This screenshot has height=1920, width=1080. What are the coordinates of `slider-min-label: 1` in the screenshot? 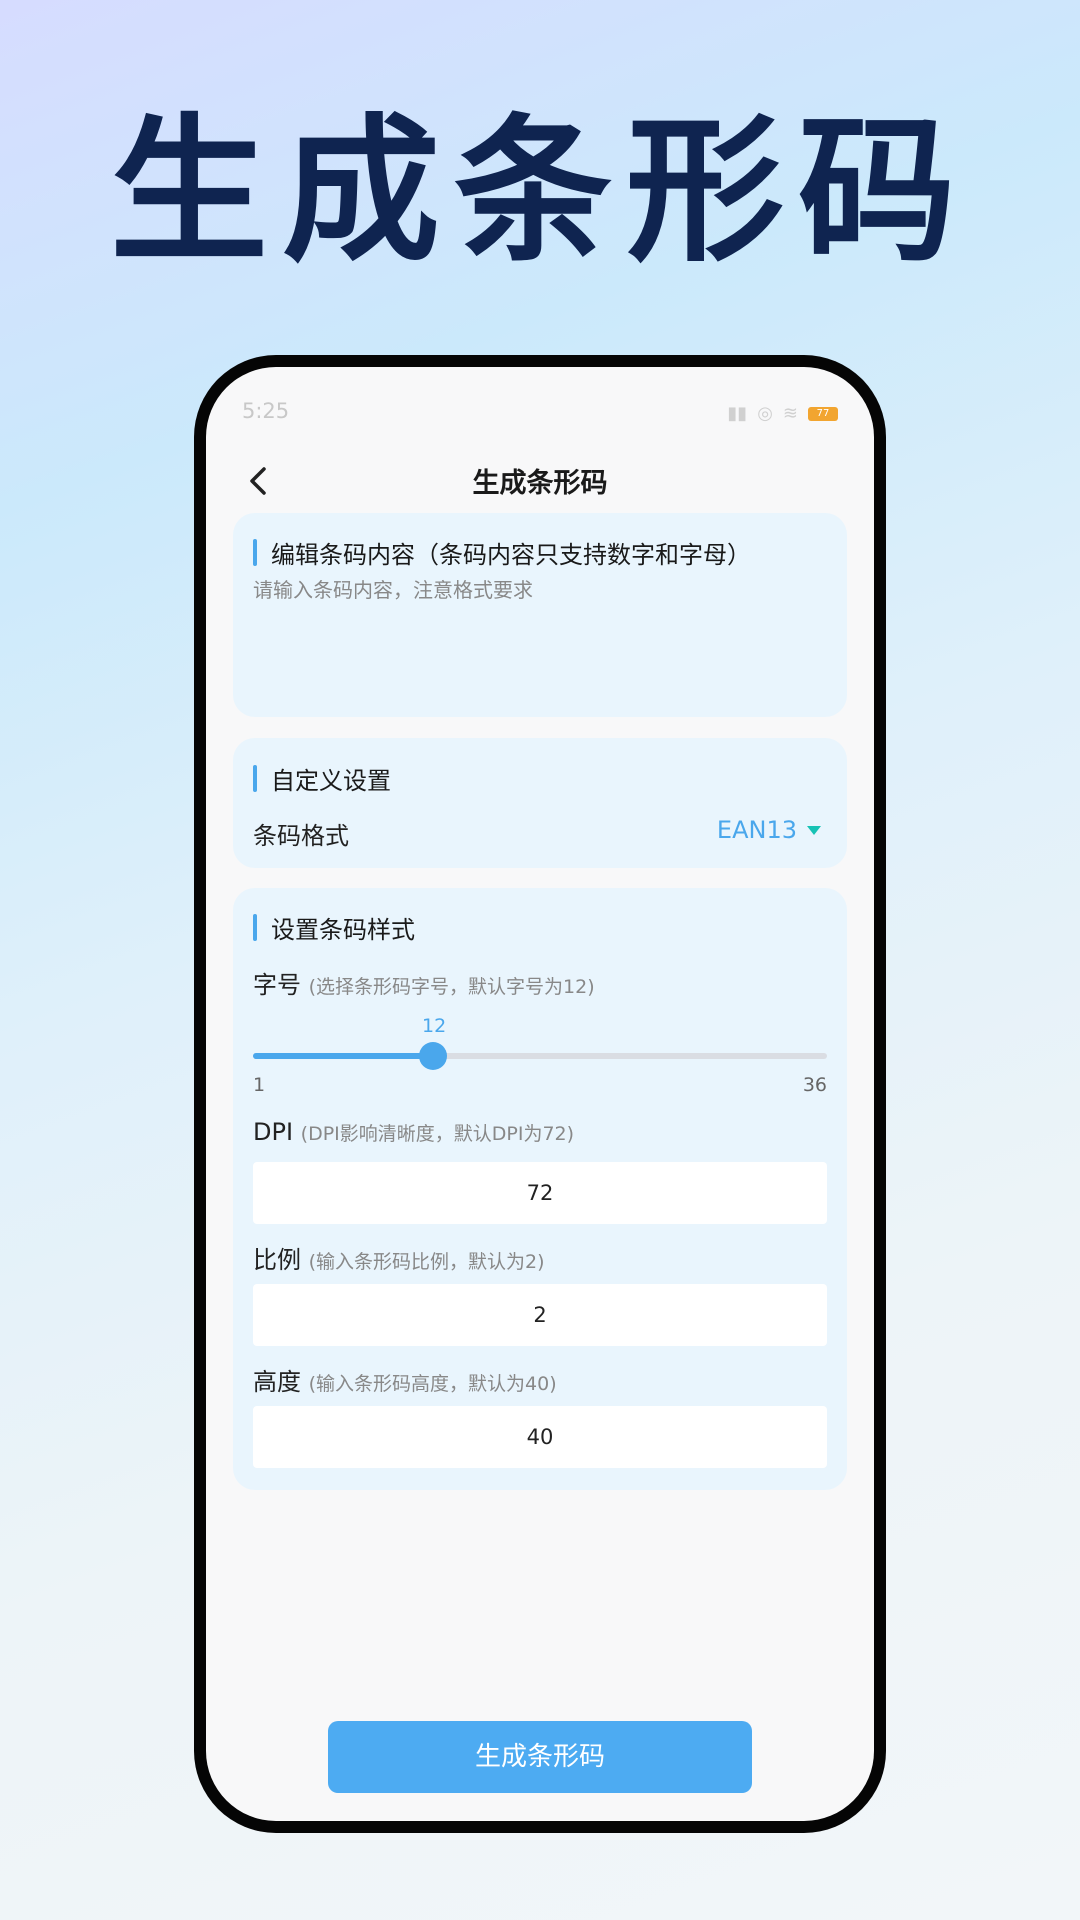 It's located at (259, 1085).